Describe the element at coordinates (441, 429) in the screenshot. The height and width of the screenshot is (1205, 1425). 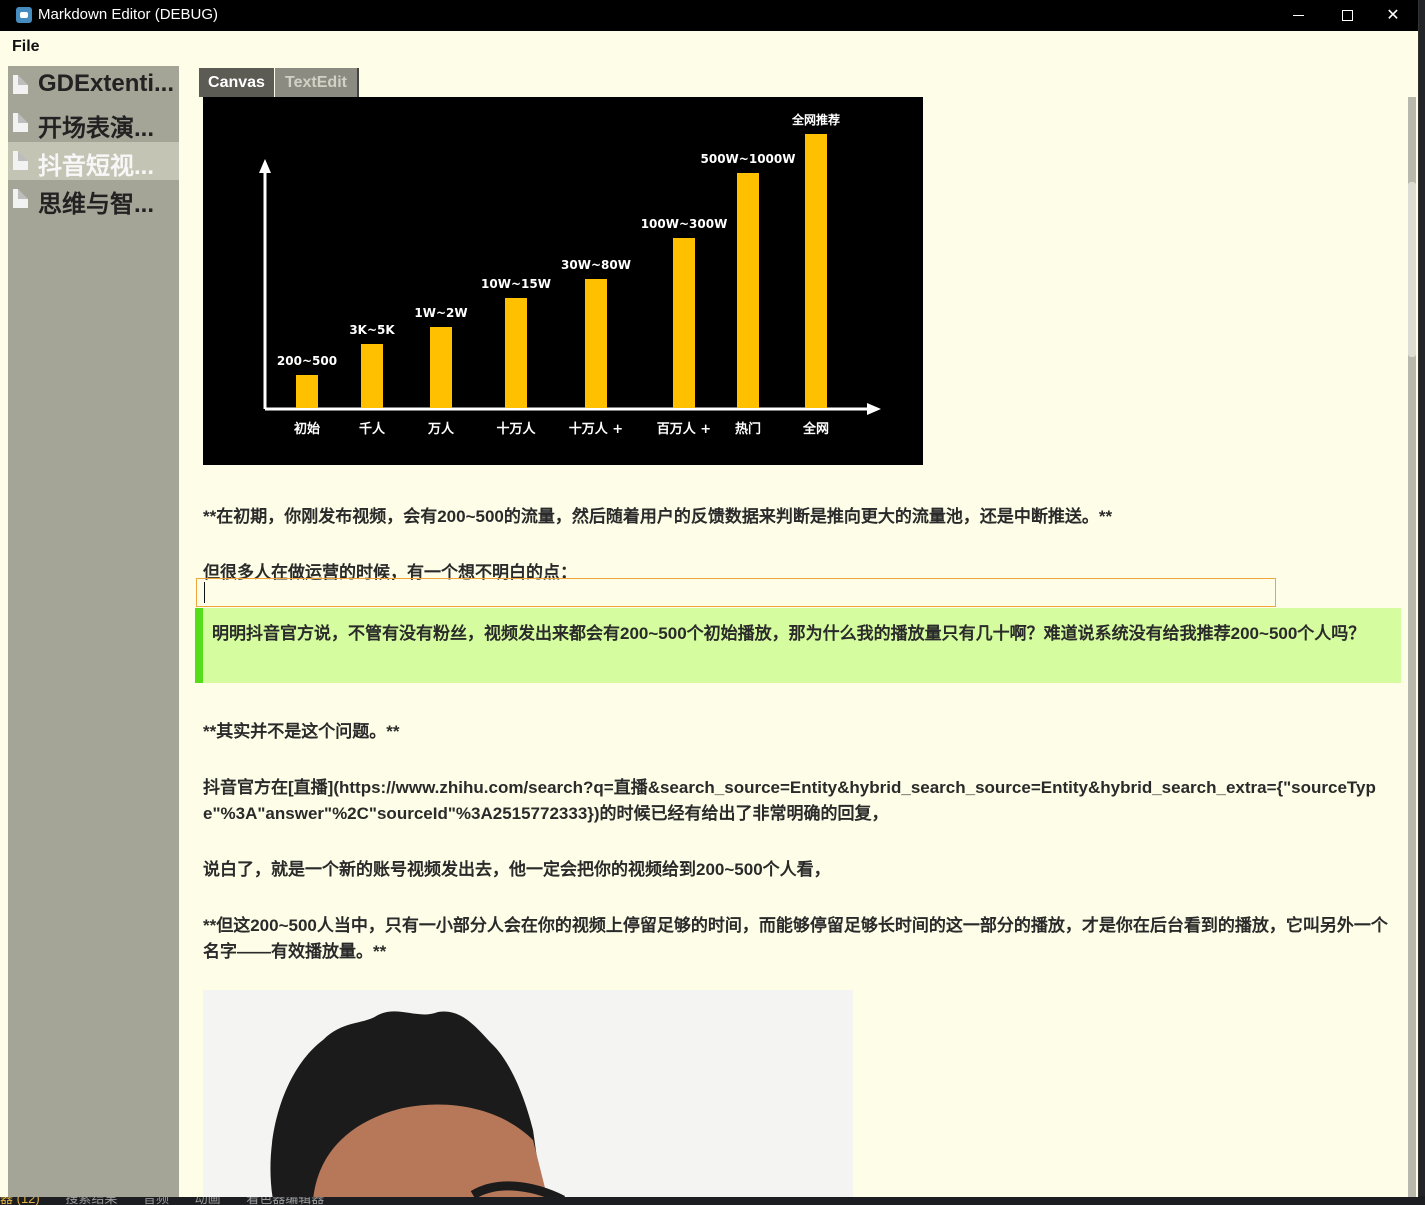
I see `x-tick-label: 万人` at that location.